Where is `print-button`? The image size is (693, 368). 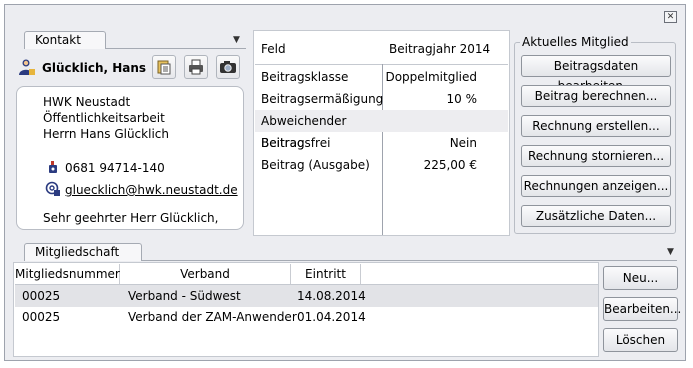
print-button is located at coordinates (196, 67).